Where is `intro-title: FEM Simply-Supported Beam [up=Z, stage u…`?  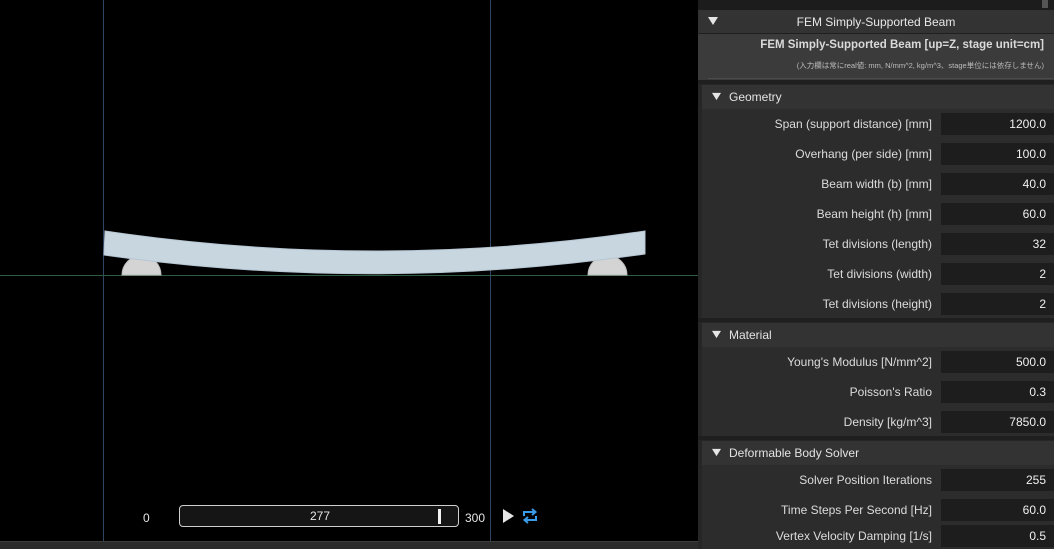 intro-title: FEM Simply-Supported Beam [up=Z, stage u… is located at coordinates (902, 45).